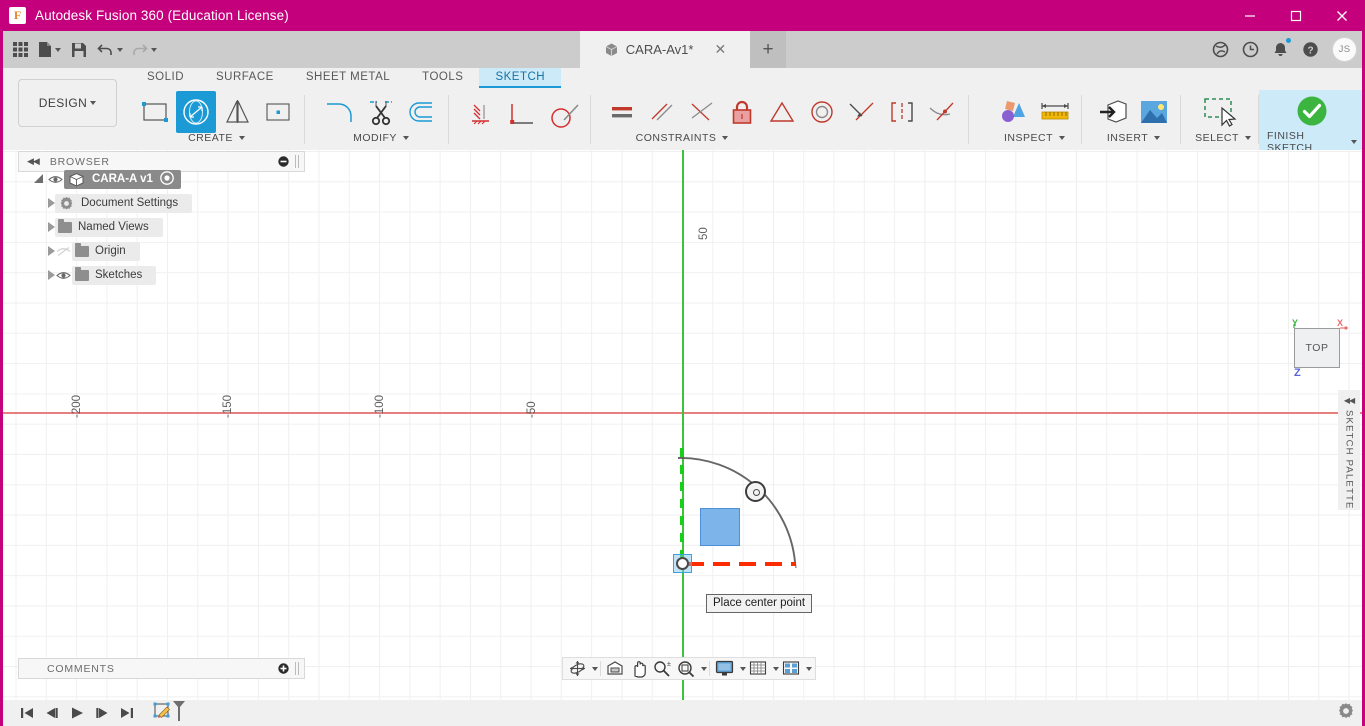  Describe the element at coordinates (1280, 50) in the screenshot. I see `bell-icon` at that location.